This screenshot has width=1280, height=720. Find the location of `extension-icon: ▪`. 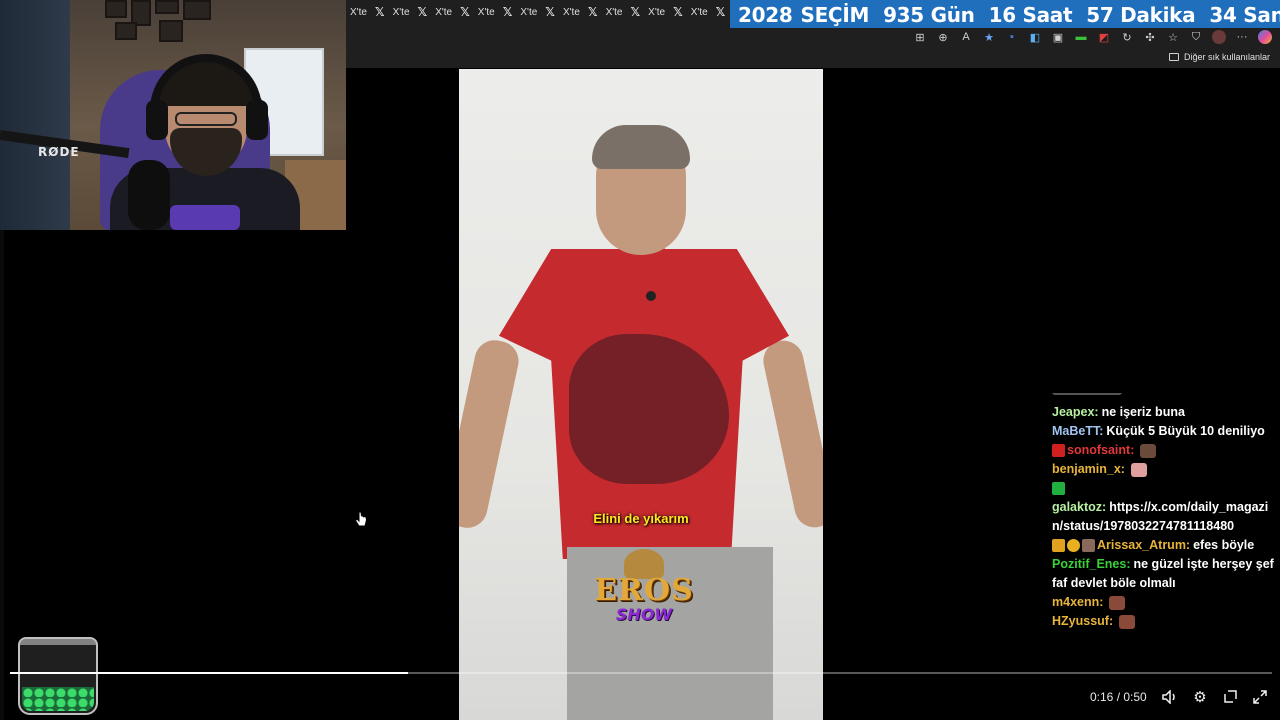

extension-icon: ▪ is located at coordinates (1012, 37).